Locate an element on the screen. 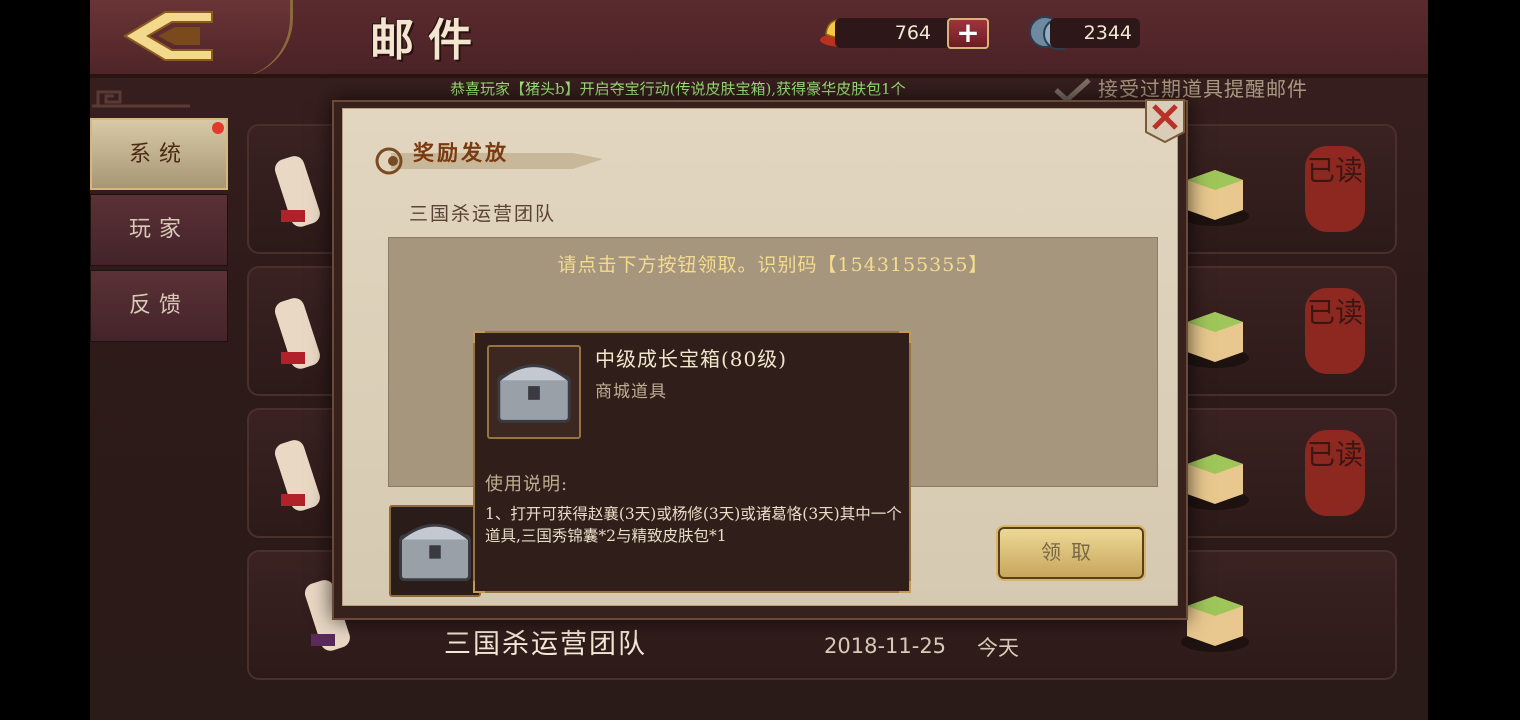 Image resolution: width=1520 pixels, height=720 pixels. claim-button: 领取 is located at coordinates (1071, 553).